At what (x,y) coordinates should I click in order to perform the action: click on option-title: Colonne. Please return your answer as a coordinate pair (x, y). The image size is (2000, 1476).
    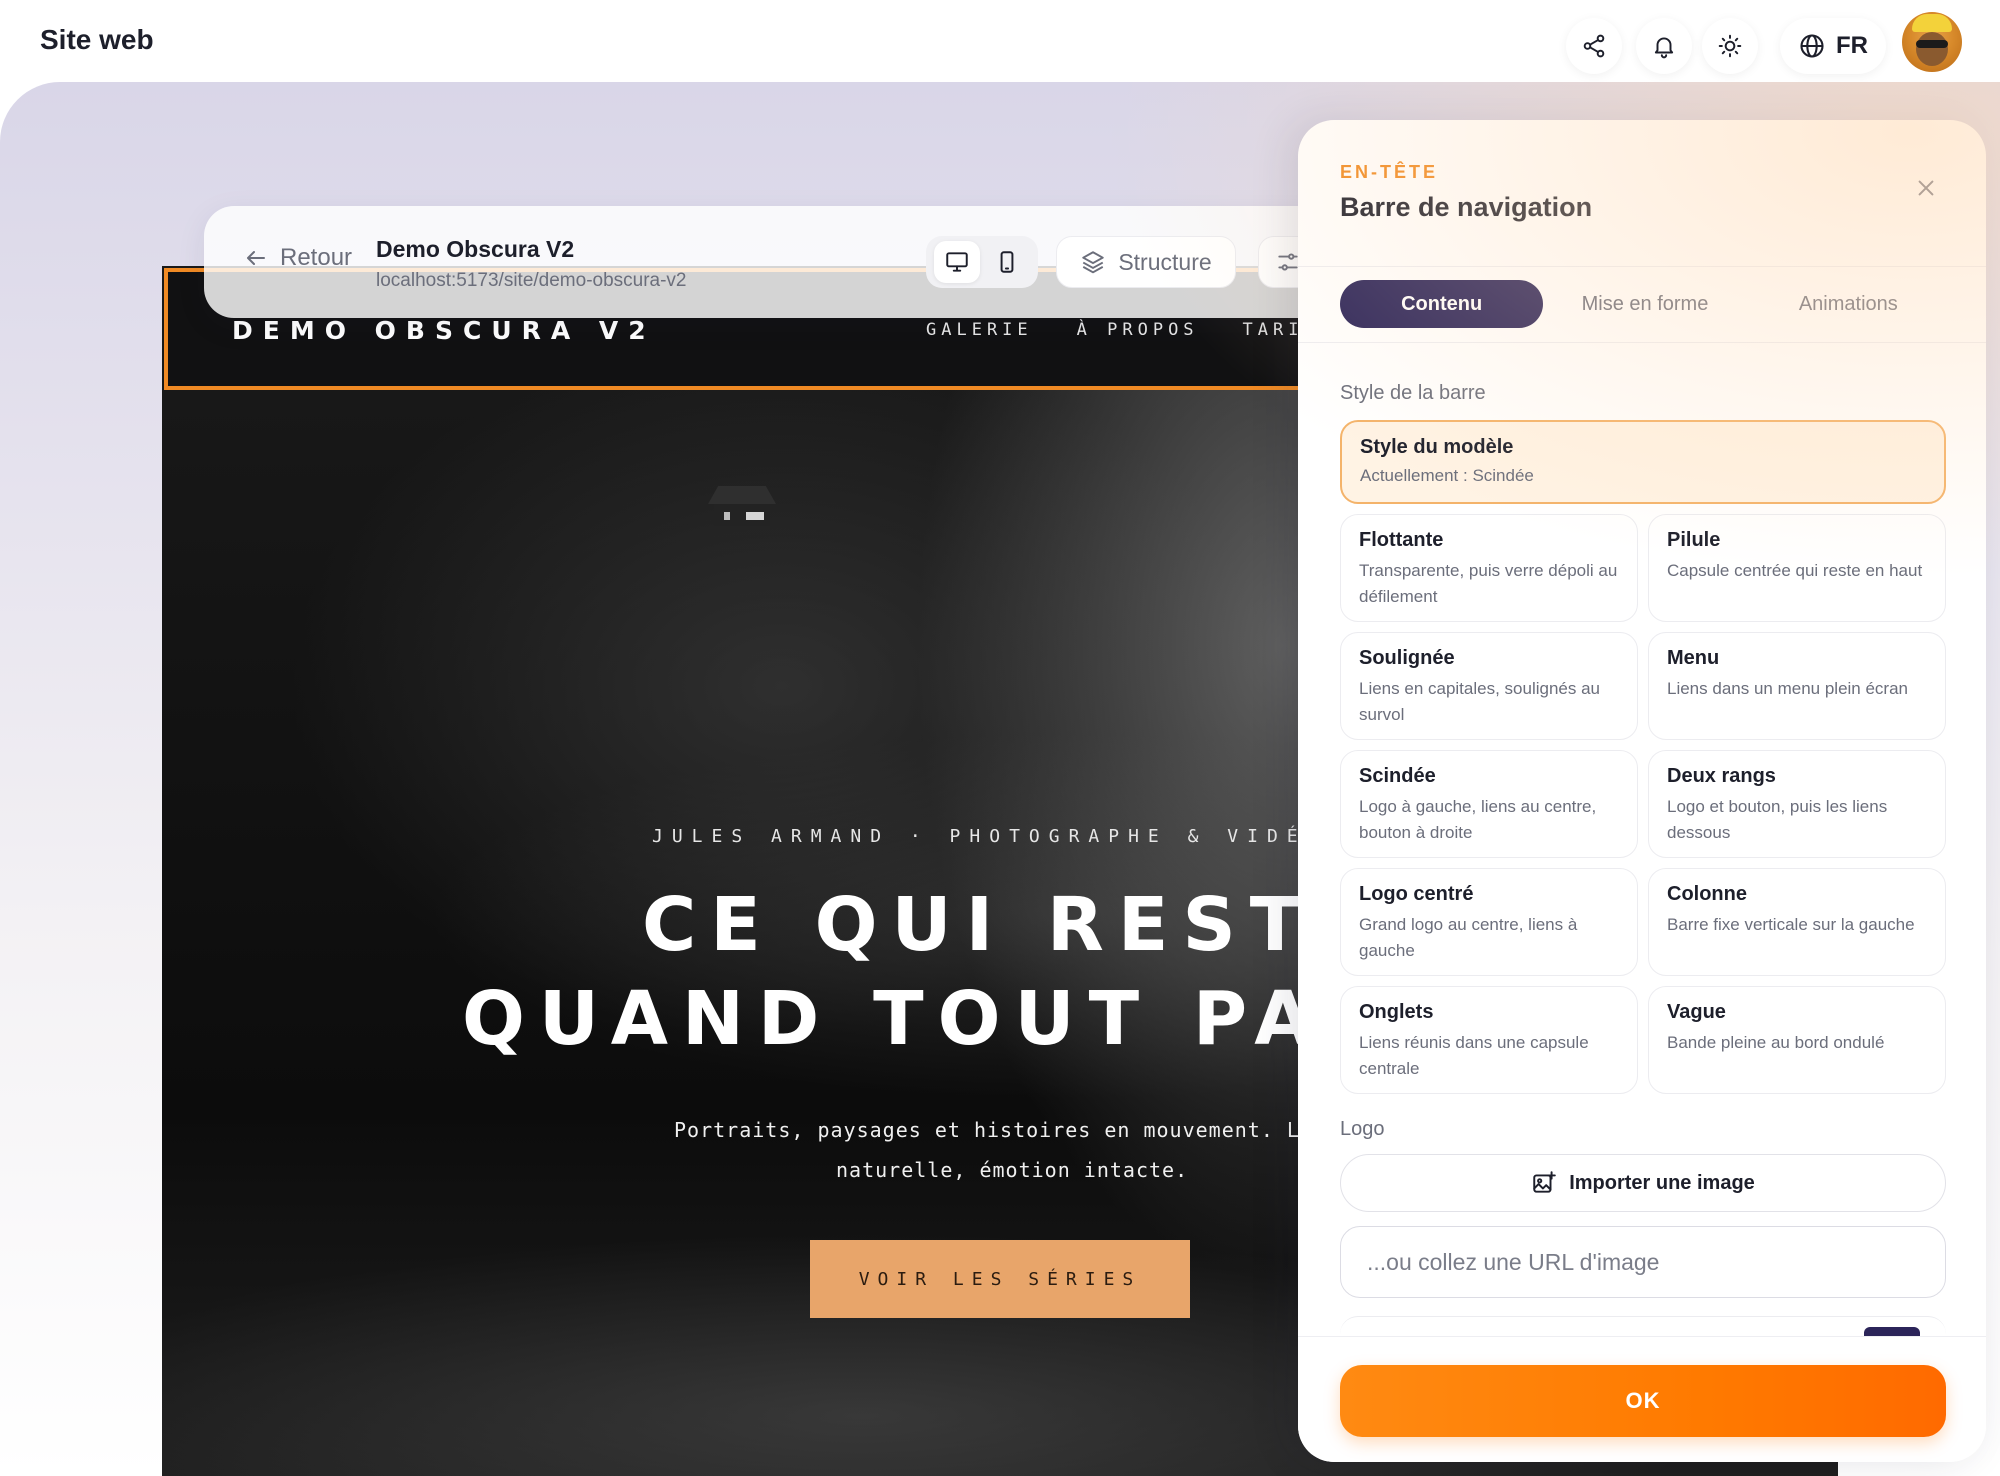
    Looking at the image, I should click on (1707, 894).